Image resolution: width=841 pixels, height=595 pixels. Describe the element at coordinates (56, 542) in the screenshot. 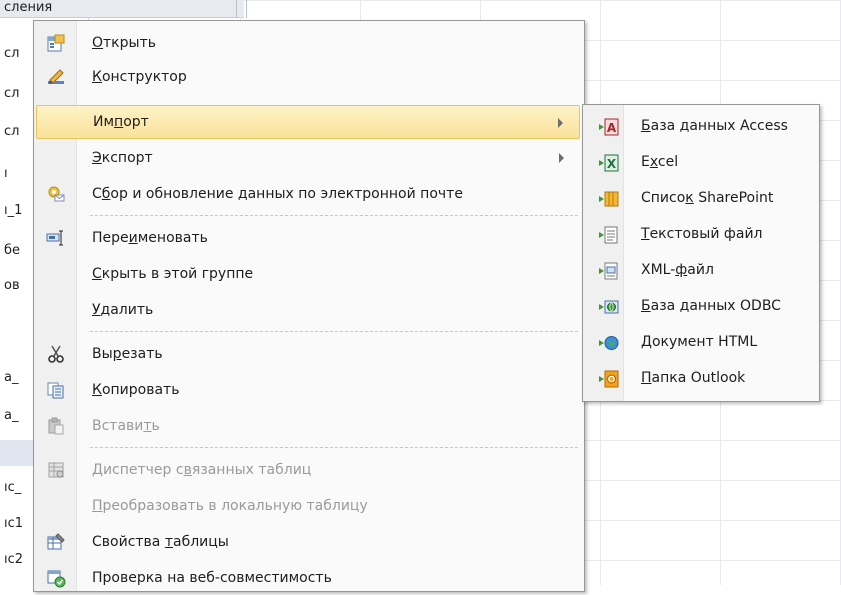

I see `table-properties-icon` at that location.